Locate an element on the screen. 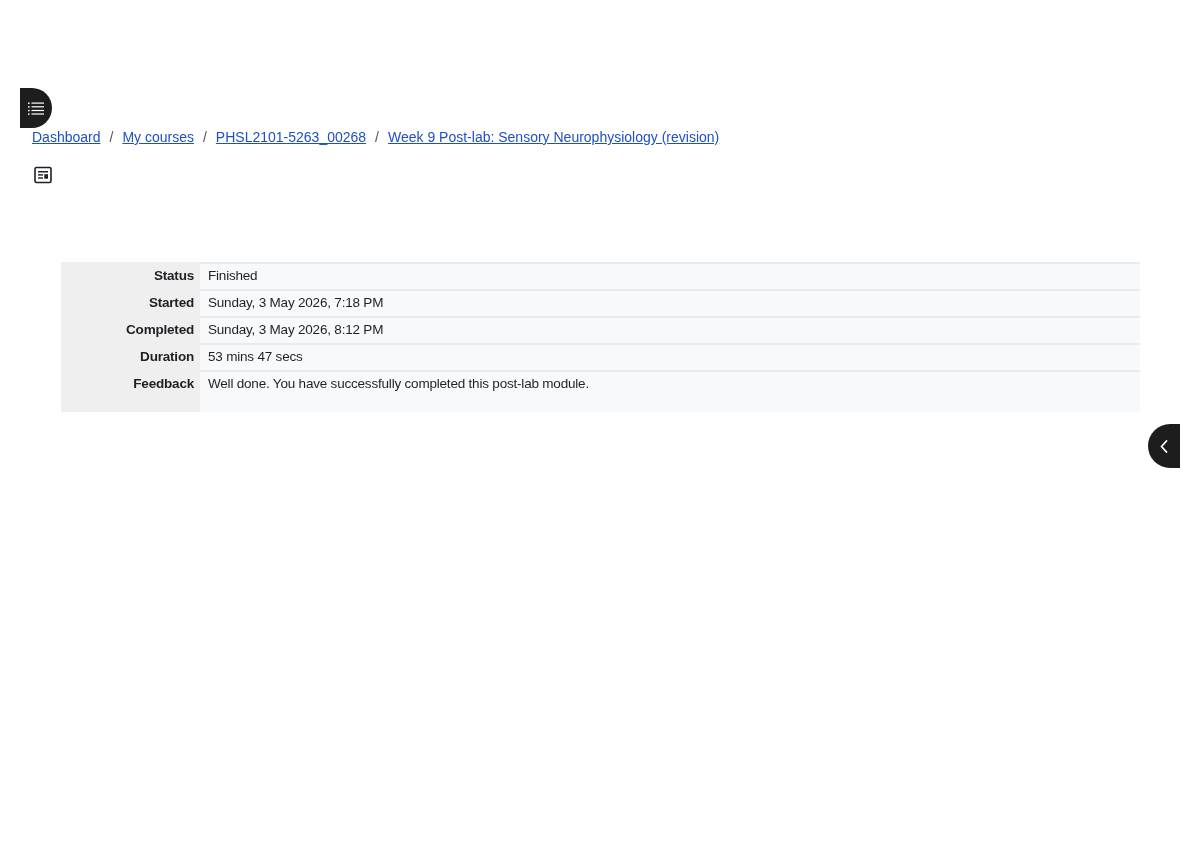 The width and height of the screenshot is (1200, 848). breadcrumb-link: PHSL2101-5263_00268 is located at coordinates (291, 137).